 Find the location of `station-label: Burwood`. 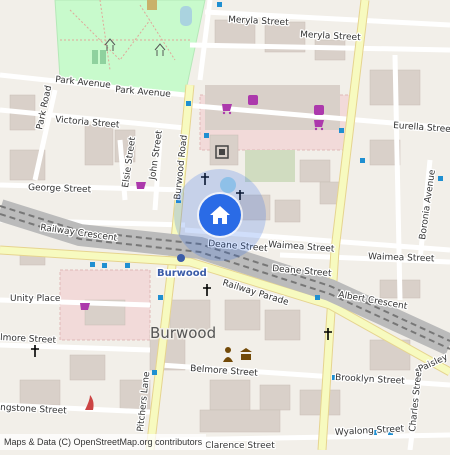

station-label: Burwood is located at coordinates (182, 274).